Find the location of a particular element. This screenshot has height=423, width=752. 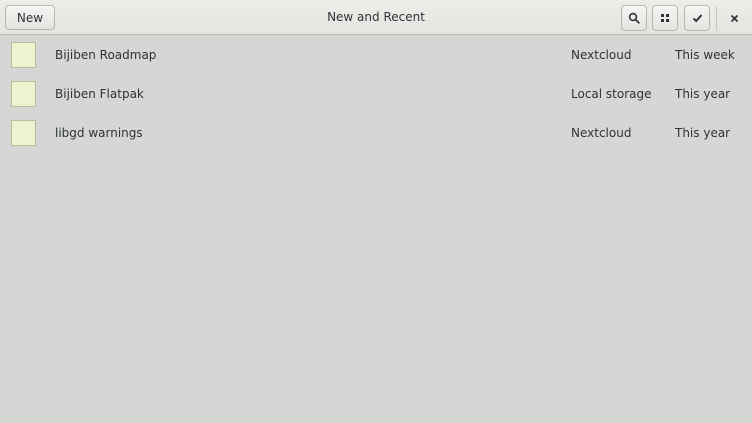

note-date: This week is located at coordinates (705, 55).